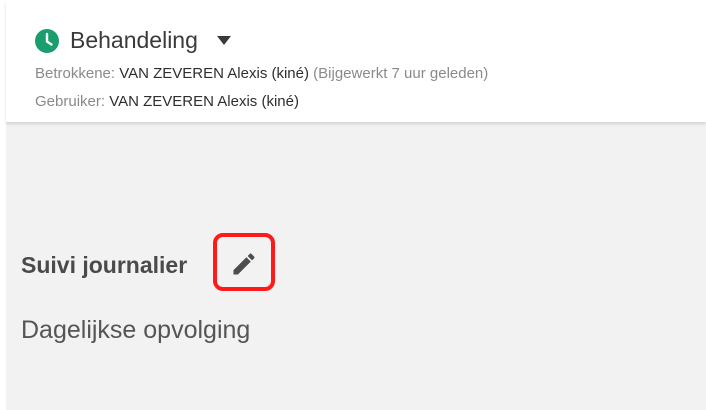  I want to click on updated-note: (Bijgewerkt 7 uur geleden), so click(401, 73).